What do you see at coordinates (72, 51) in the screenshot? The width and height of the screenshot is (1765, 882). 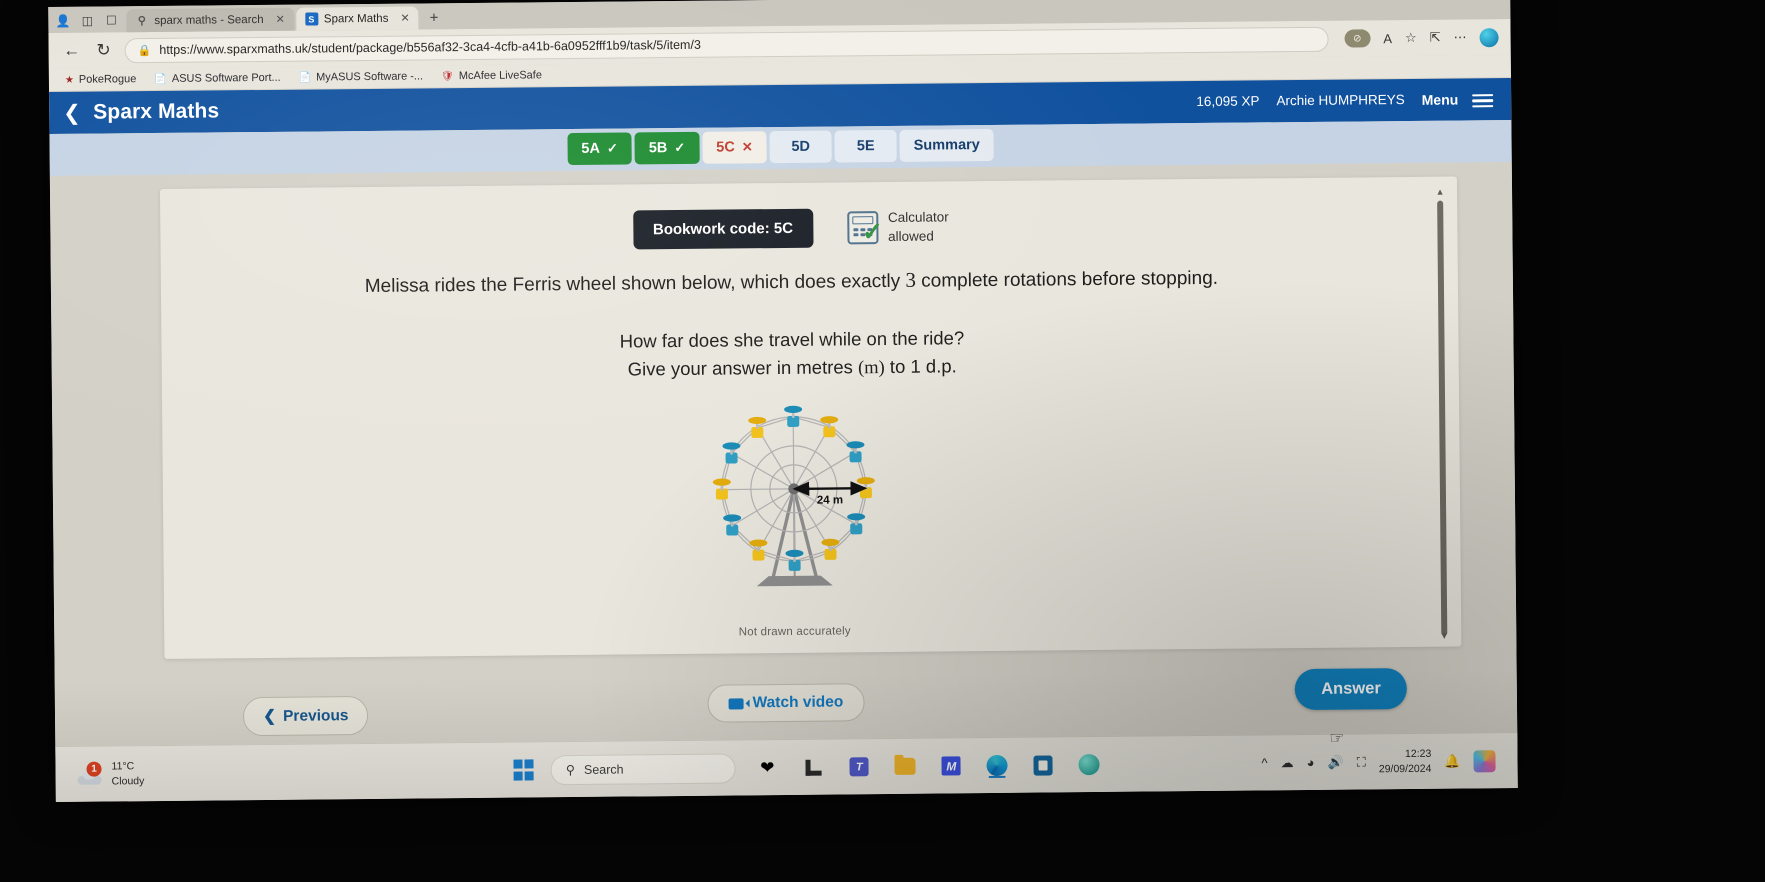 I see `back-arrow-icon: ←` at bounding box center [72, 51].